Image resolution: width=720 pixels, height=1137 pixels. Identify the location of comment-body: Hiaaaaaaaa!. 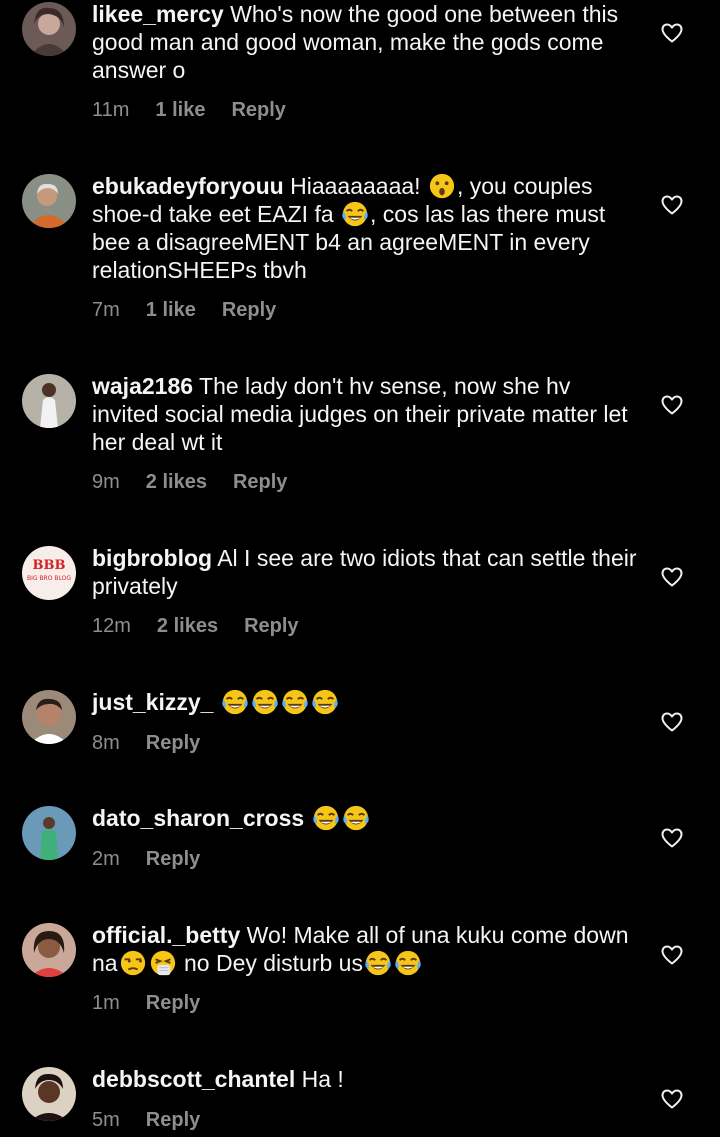
(355, 186).